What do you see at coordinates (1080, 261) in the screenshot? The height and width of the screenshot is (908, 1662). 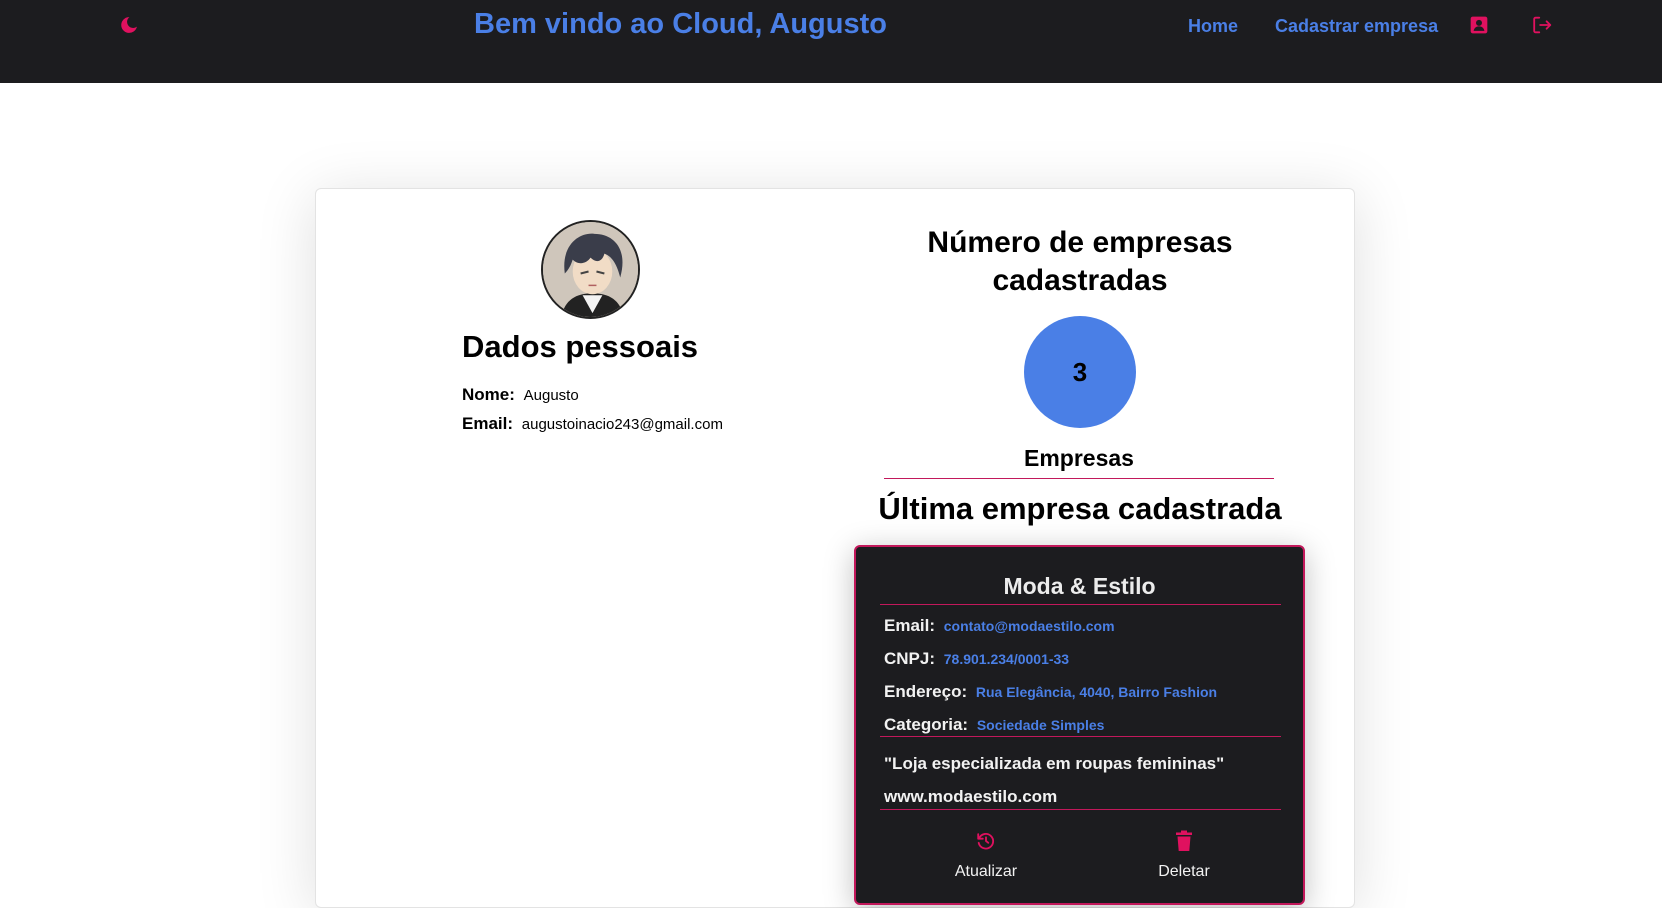 I see `companies-count-title: Número de empresas cadastradas` at bounding box center [1080, 261].